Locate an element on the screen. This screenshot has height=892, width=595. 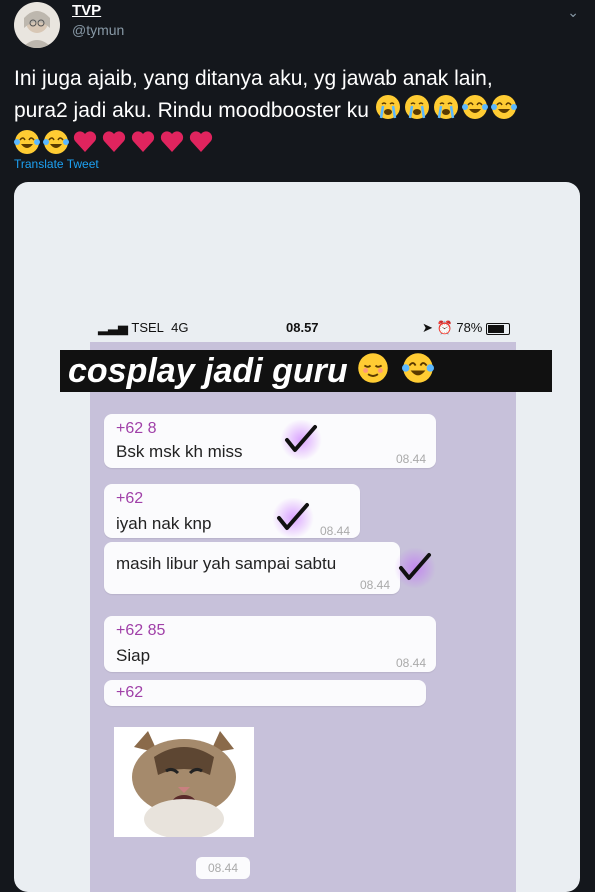
message-sender: +62 8 is located at coordinates (136, 428).